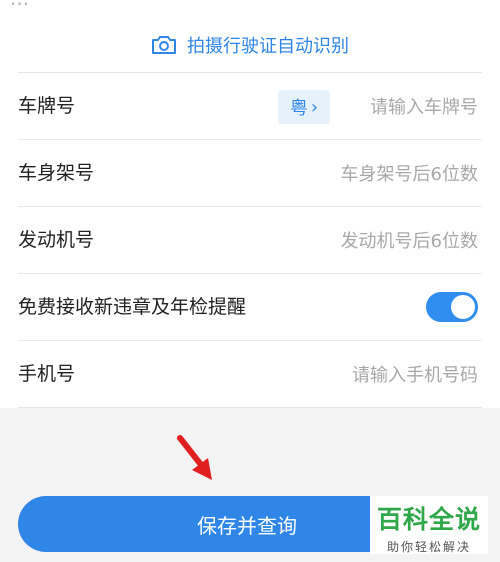  Describe the element at coordinates (358, 375) in the screenshot. I see `phone-input` at that location.